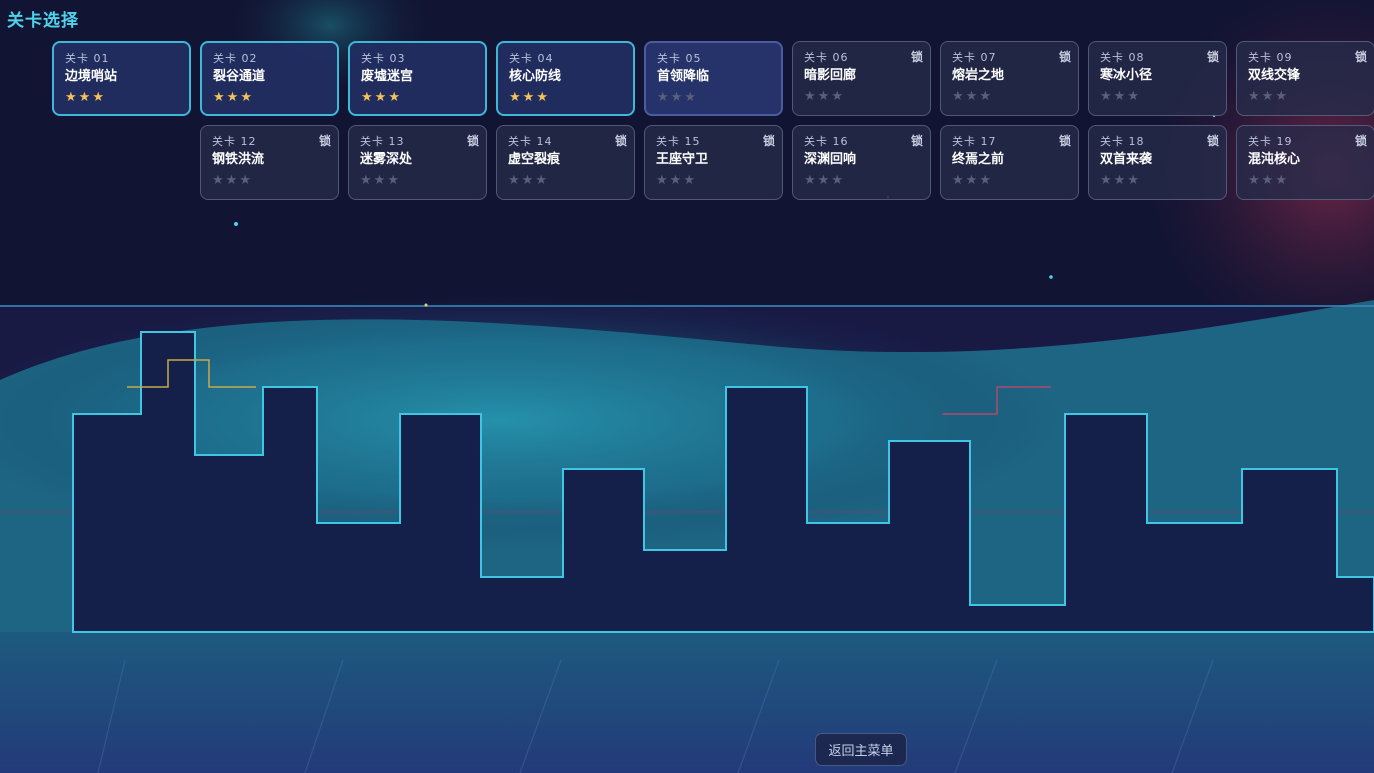 Image resolution: width=1374 pixels, height=773 pixels. I want to click on level-card: 关卡 15 王座守卫 ★ ★ ★ 锁, so click(713, 162).